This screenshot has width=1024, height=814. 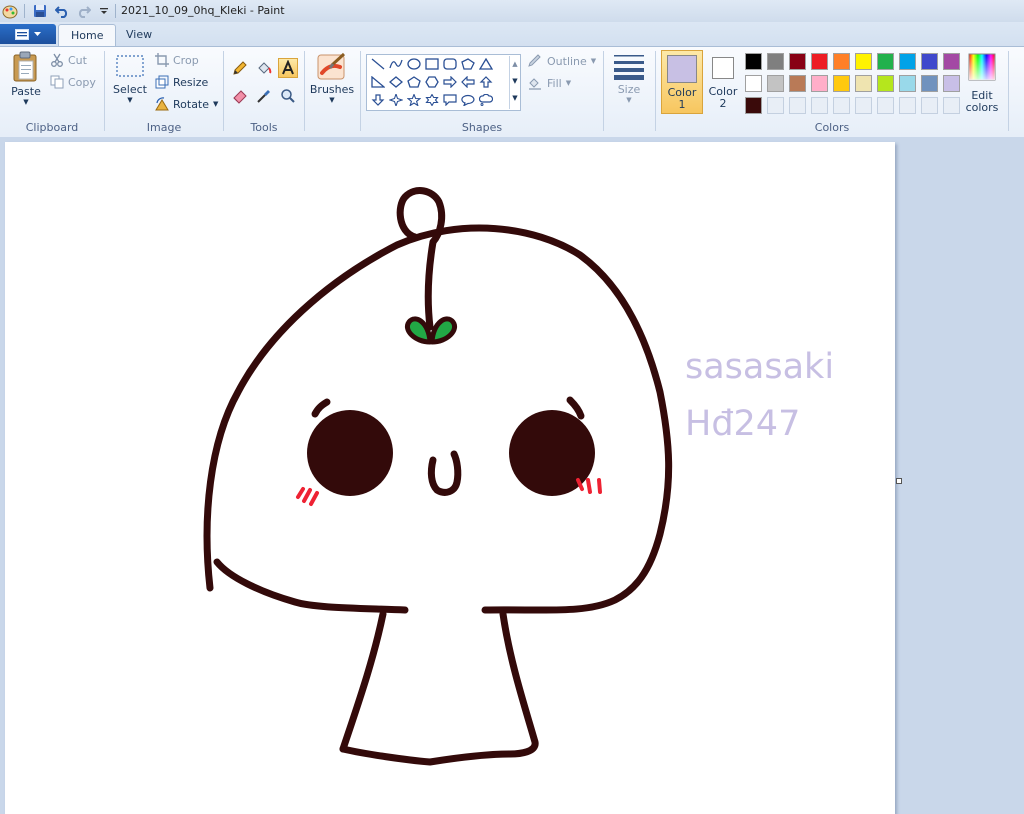 What do you see at coordinates (515, 64) in the screenshot?
I see `chevron-up-icon: ▲` at bounding box center [515, 64].